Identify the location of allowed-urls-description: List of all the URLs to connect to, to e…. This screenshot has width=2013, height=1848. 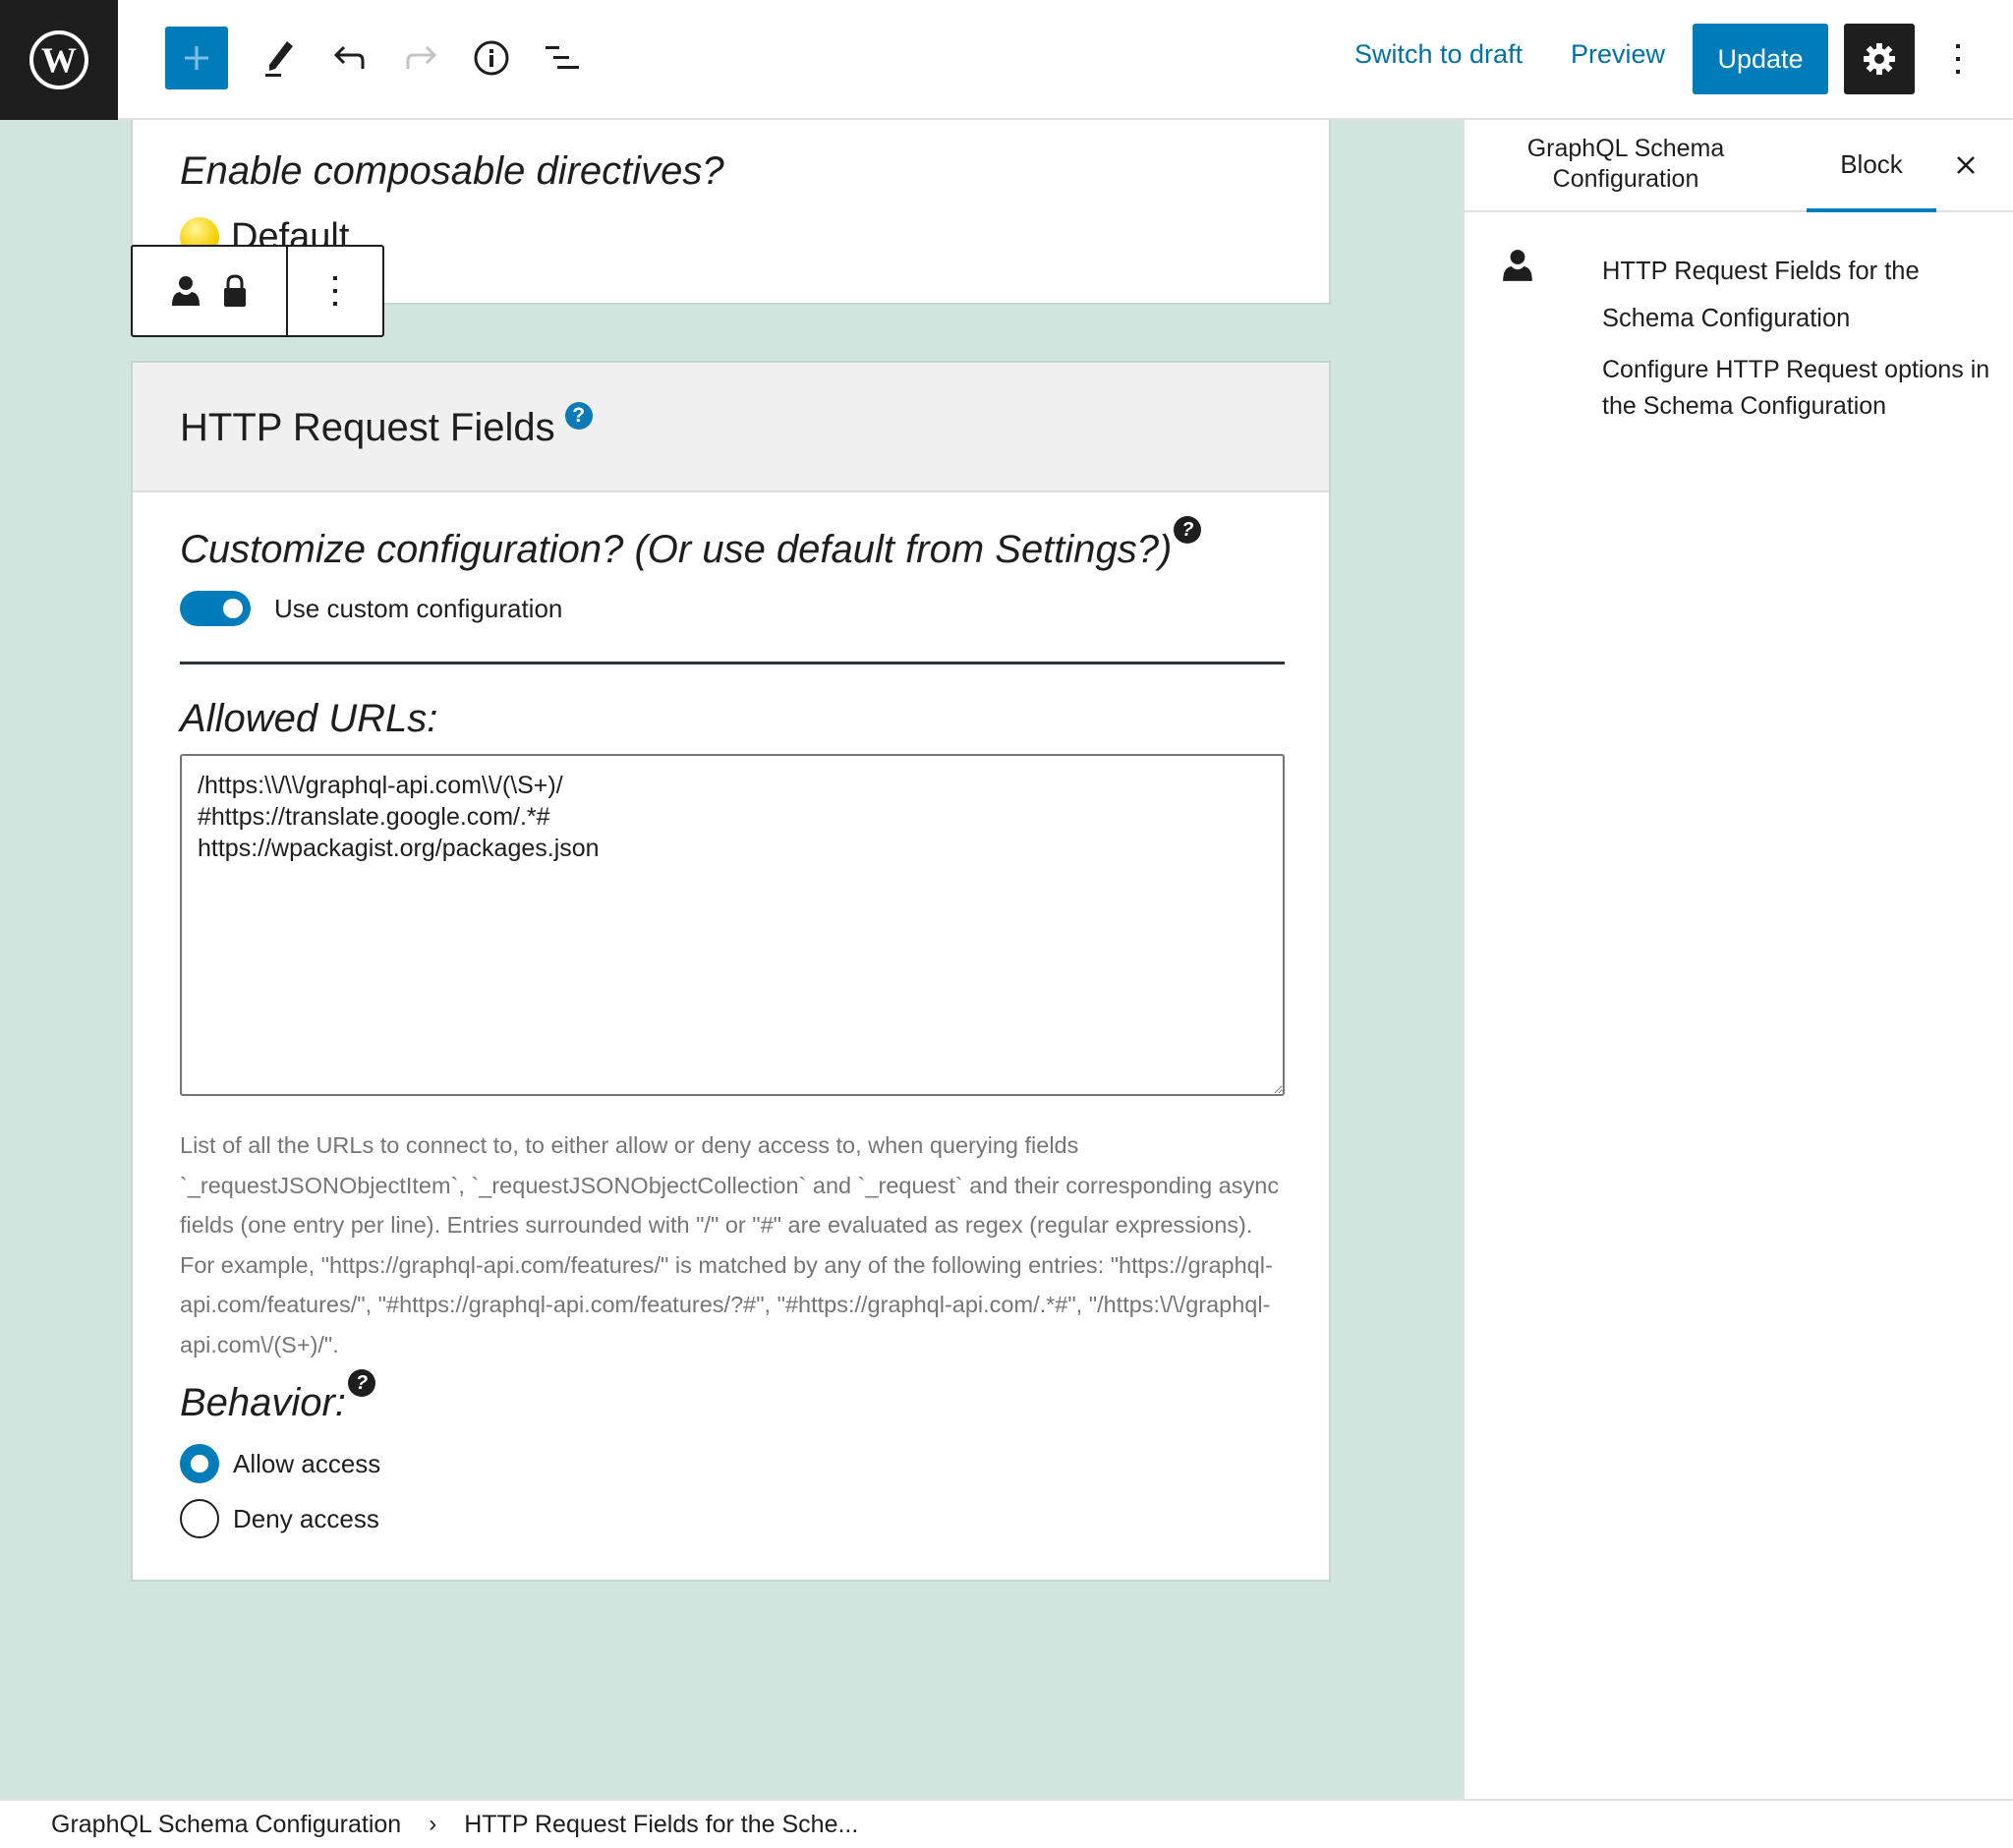
(730, 1244).